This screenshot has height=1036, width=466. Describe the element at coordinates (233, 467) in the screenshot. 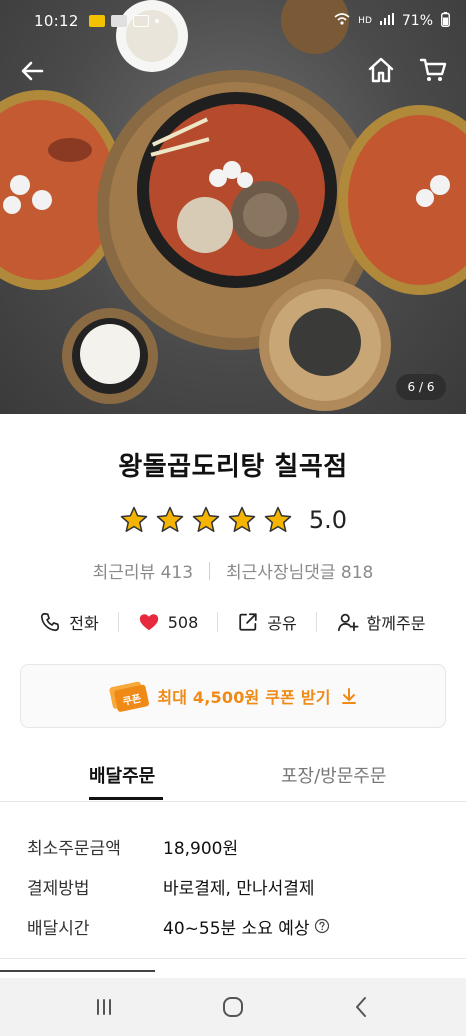

I see `store-name: 왕돌곱도리탕 칠곡점` at that location.